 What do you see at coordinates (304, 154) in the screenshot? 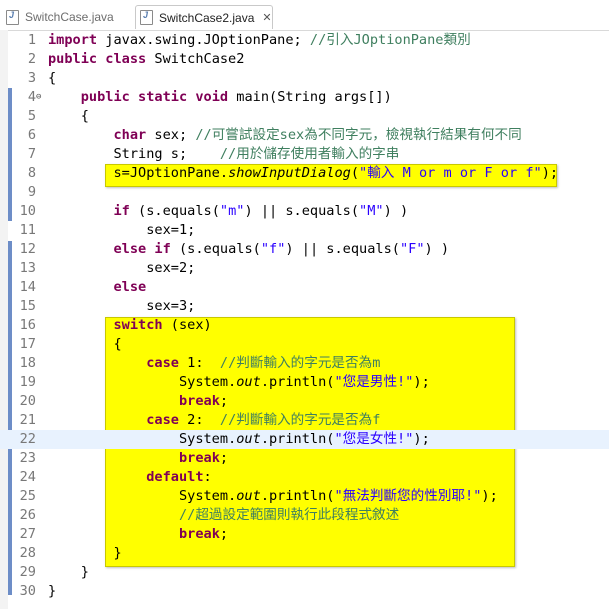
I see `code-line: 7 String s; //用於儲存使用者輸入的字串` at bounding box center [304, 154].